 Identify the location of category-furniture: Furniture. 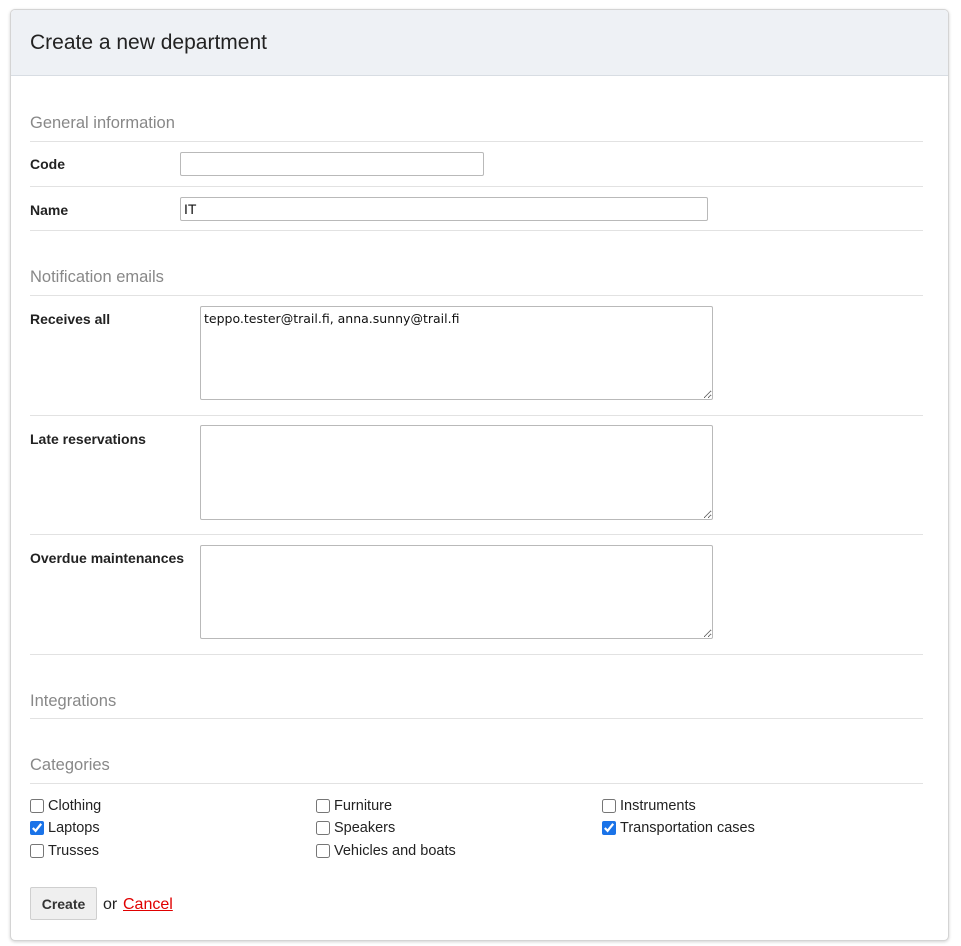
(354, 806).